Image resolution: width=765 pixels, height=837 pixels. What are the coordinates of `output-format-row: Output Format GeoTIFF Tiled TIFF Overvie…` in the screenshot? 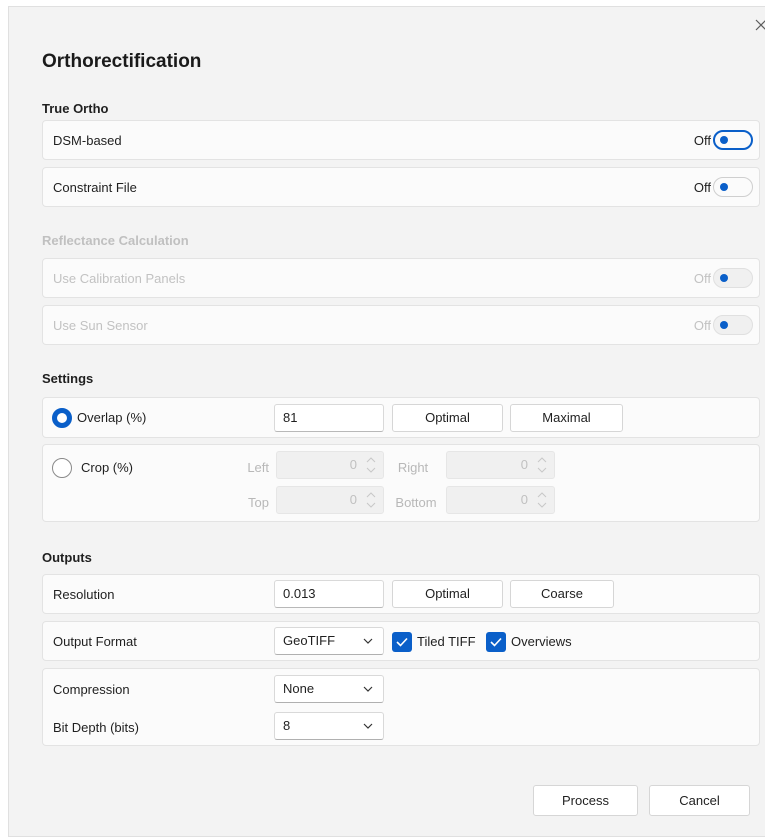 It's located at (401, 641).